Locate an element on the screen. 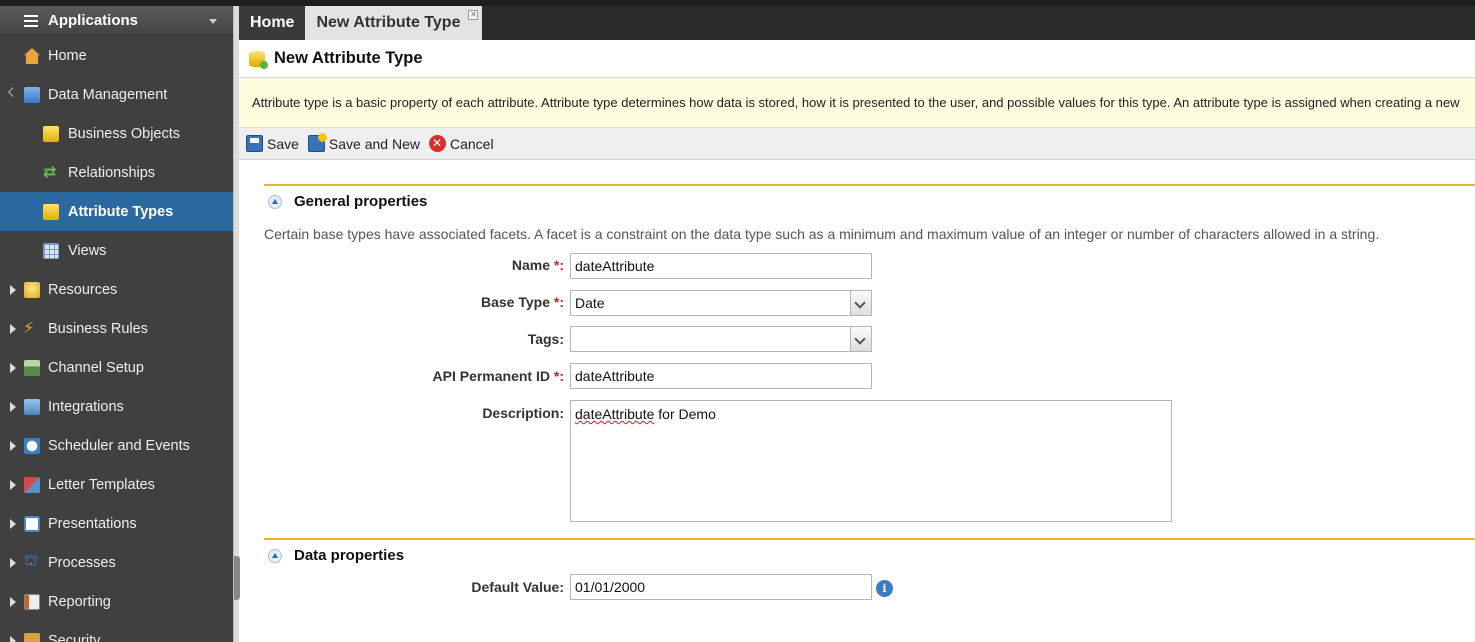 This screenshot has height=642, width=1475. save-and-new-button: Save and New is located at coordinates (363, 142).